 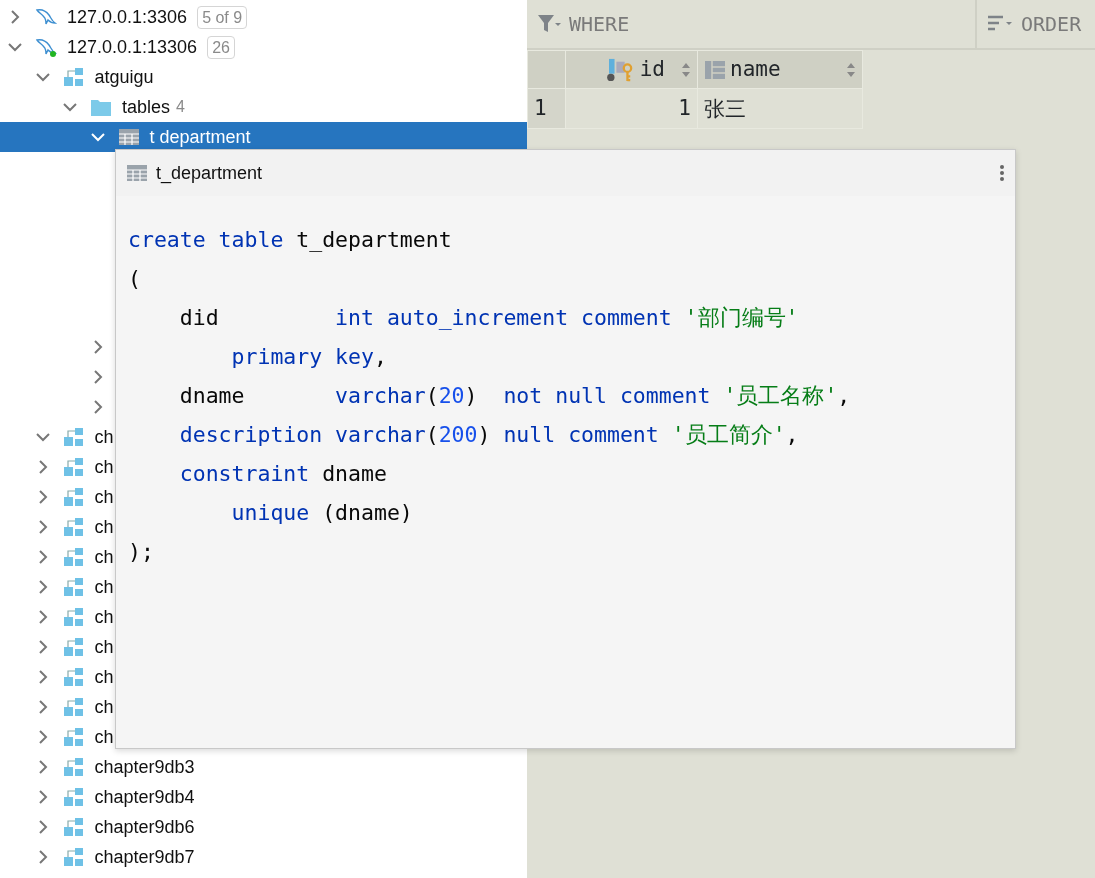 I want to click on table-label: t department, so click(x=200, y=137).